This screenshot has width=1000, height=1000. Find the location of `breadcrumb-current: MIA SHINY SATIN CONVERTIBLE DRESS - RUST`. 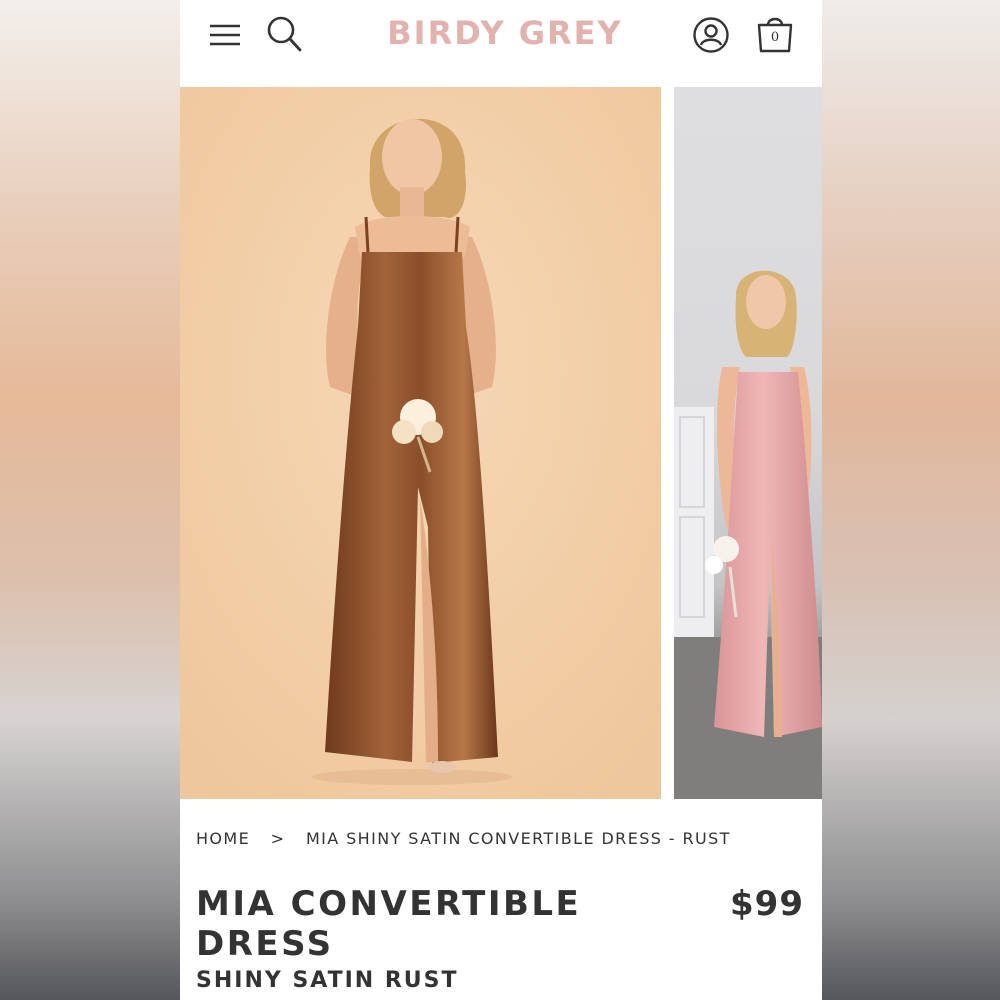

breadcrumb-current: MIA SHINY SATIN CONVERTIBLE DRESS - RUST is located at coordinates (518, 838).